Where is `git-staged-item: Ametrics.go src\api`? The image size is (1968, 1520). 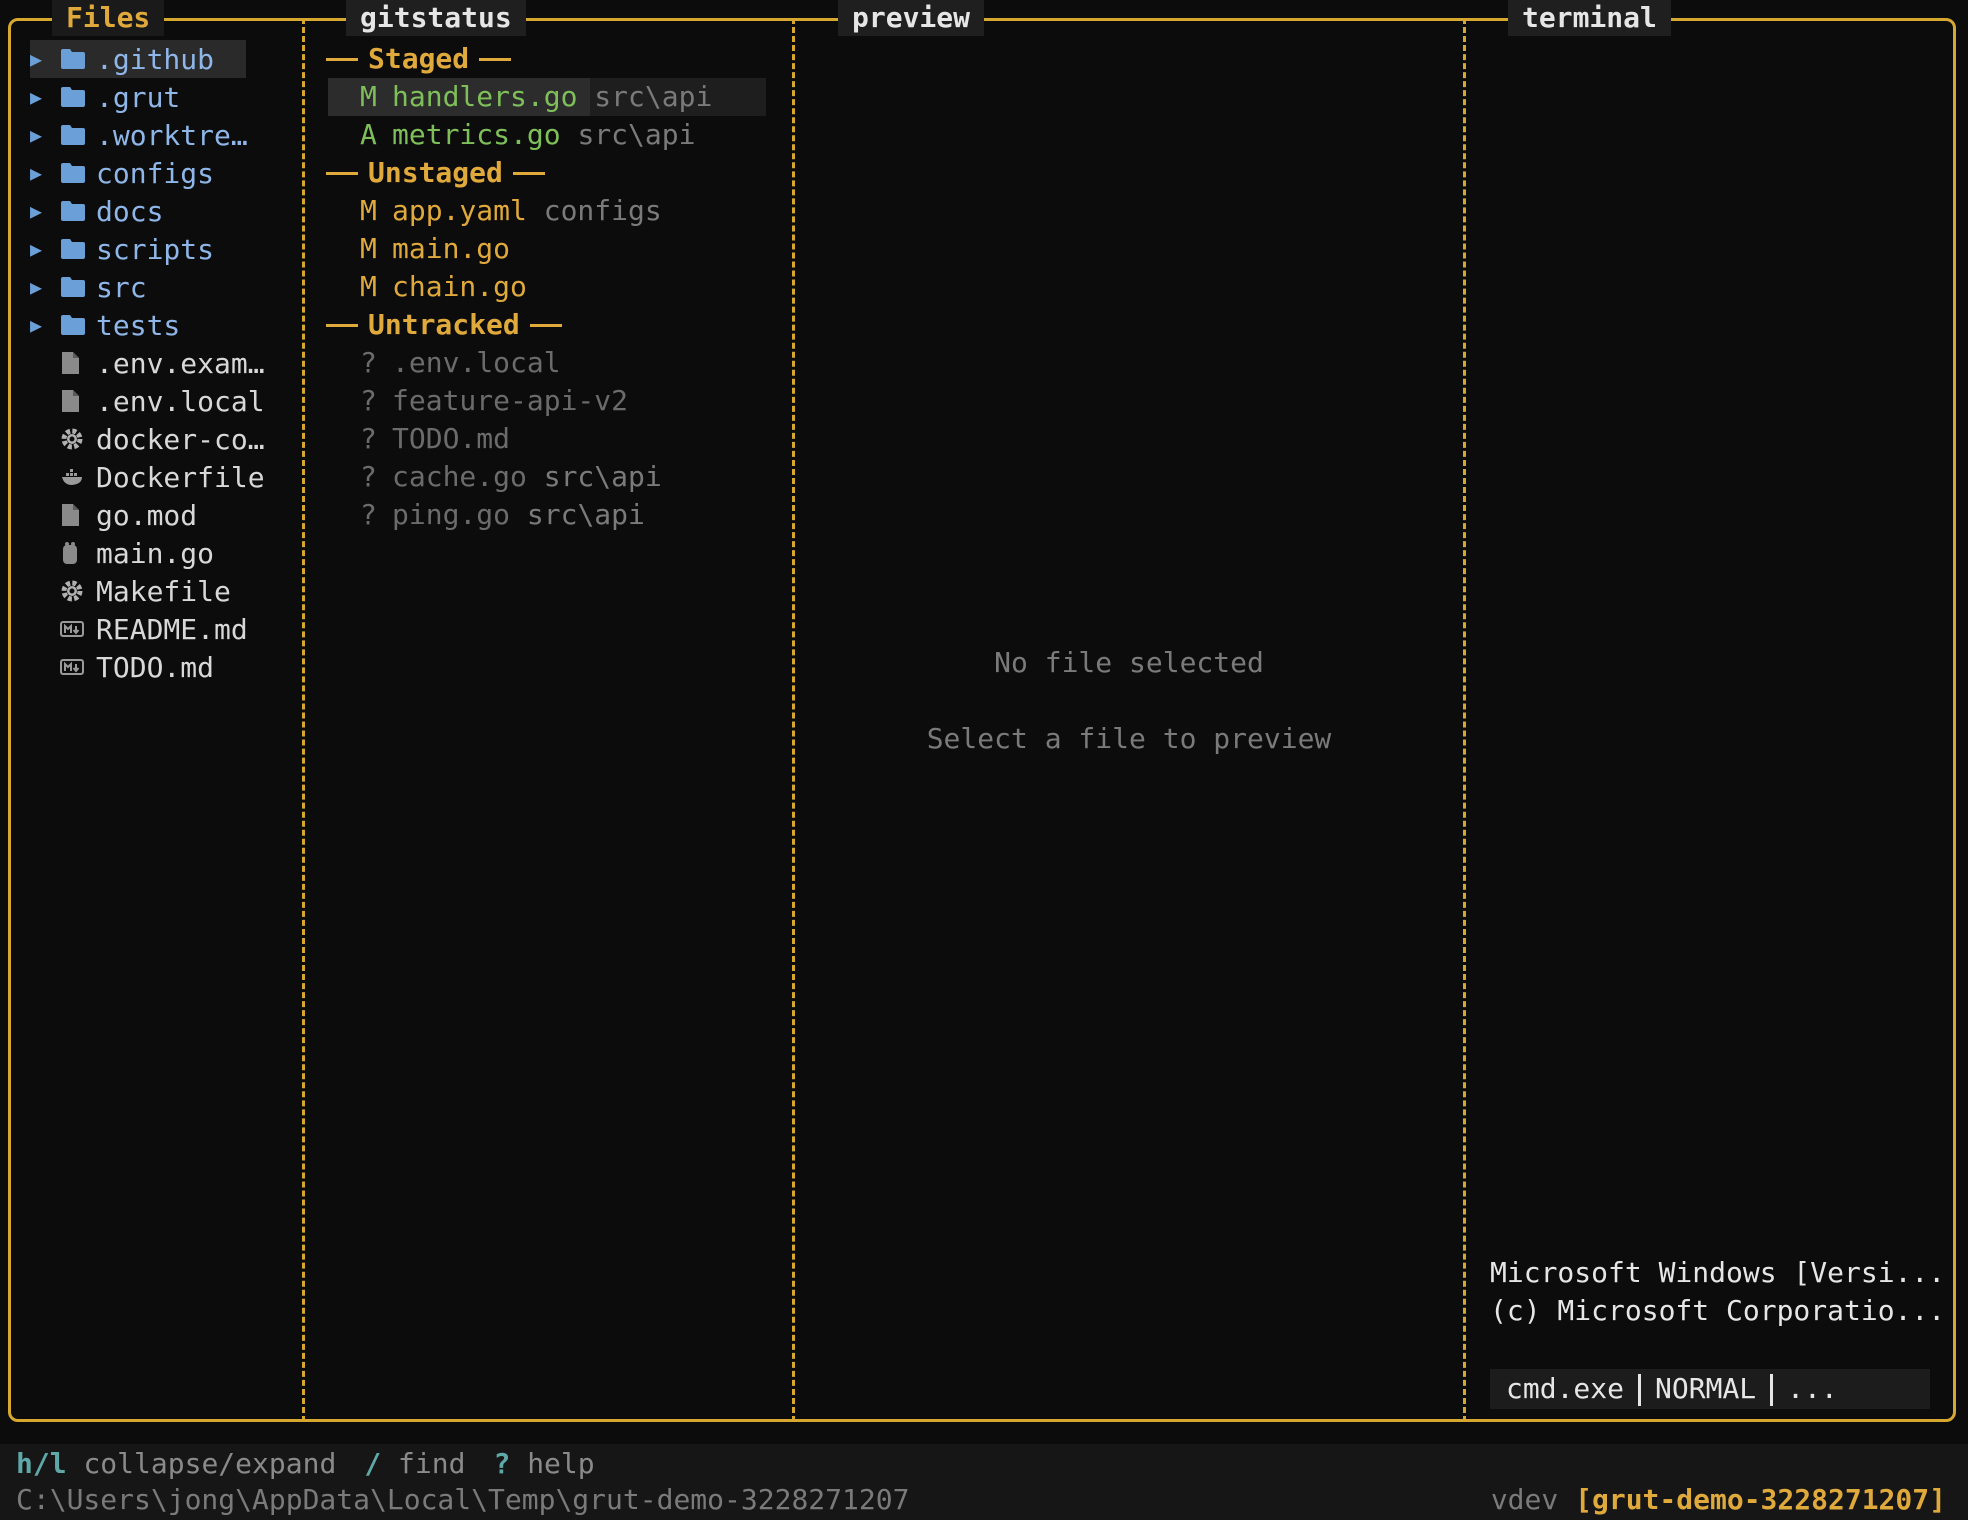 git-staged-item: Ametrics.go src\api is located at coordinates (552, 135).